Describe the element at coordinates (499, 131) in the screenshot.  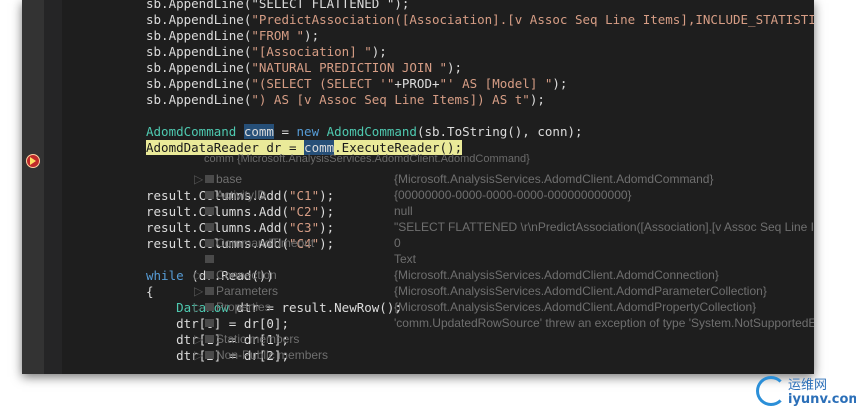
I see `code-token: (sb.ToString(), conn);` at that location.